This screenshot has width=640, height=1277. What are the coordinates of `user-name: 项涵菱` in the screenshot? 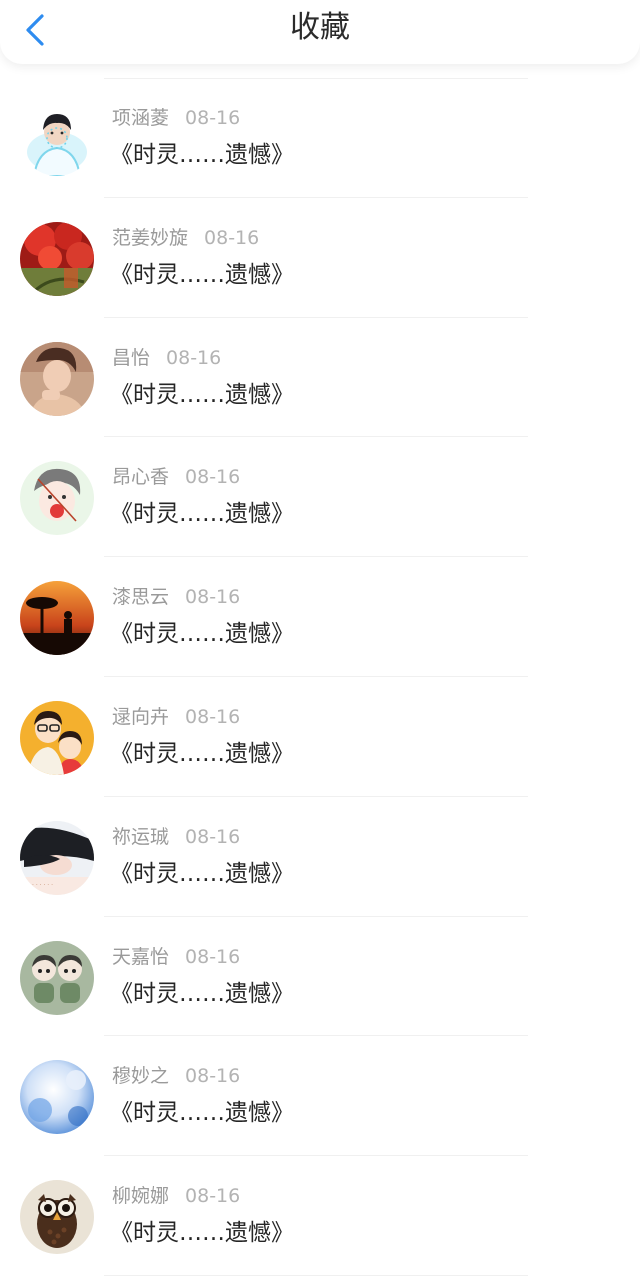 It's located at (141, 118).